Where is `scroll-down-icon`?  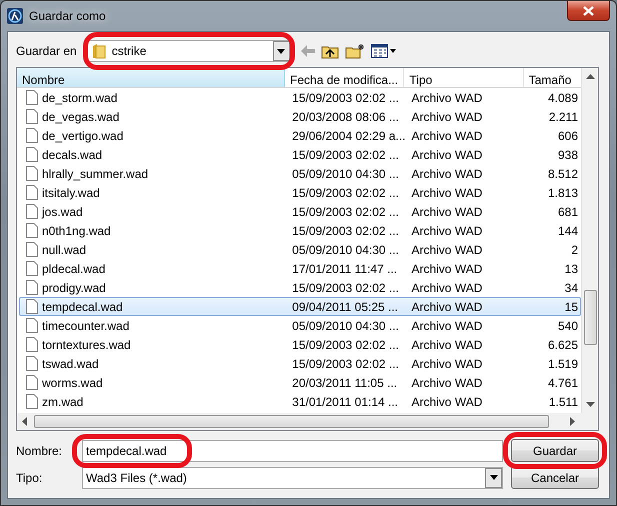 scroll-down-icon is located at coordinates (590, 404).